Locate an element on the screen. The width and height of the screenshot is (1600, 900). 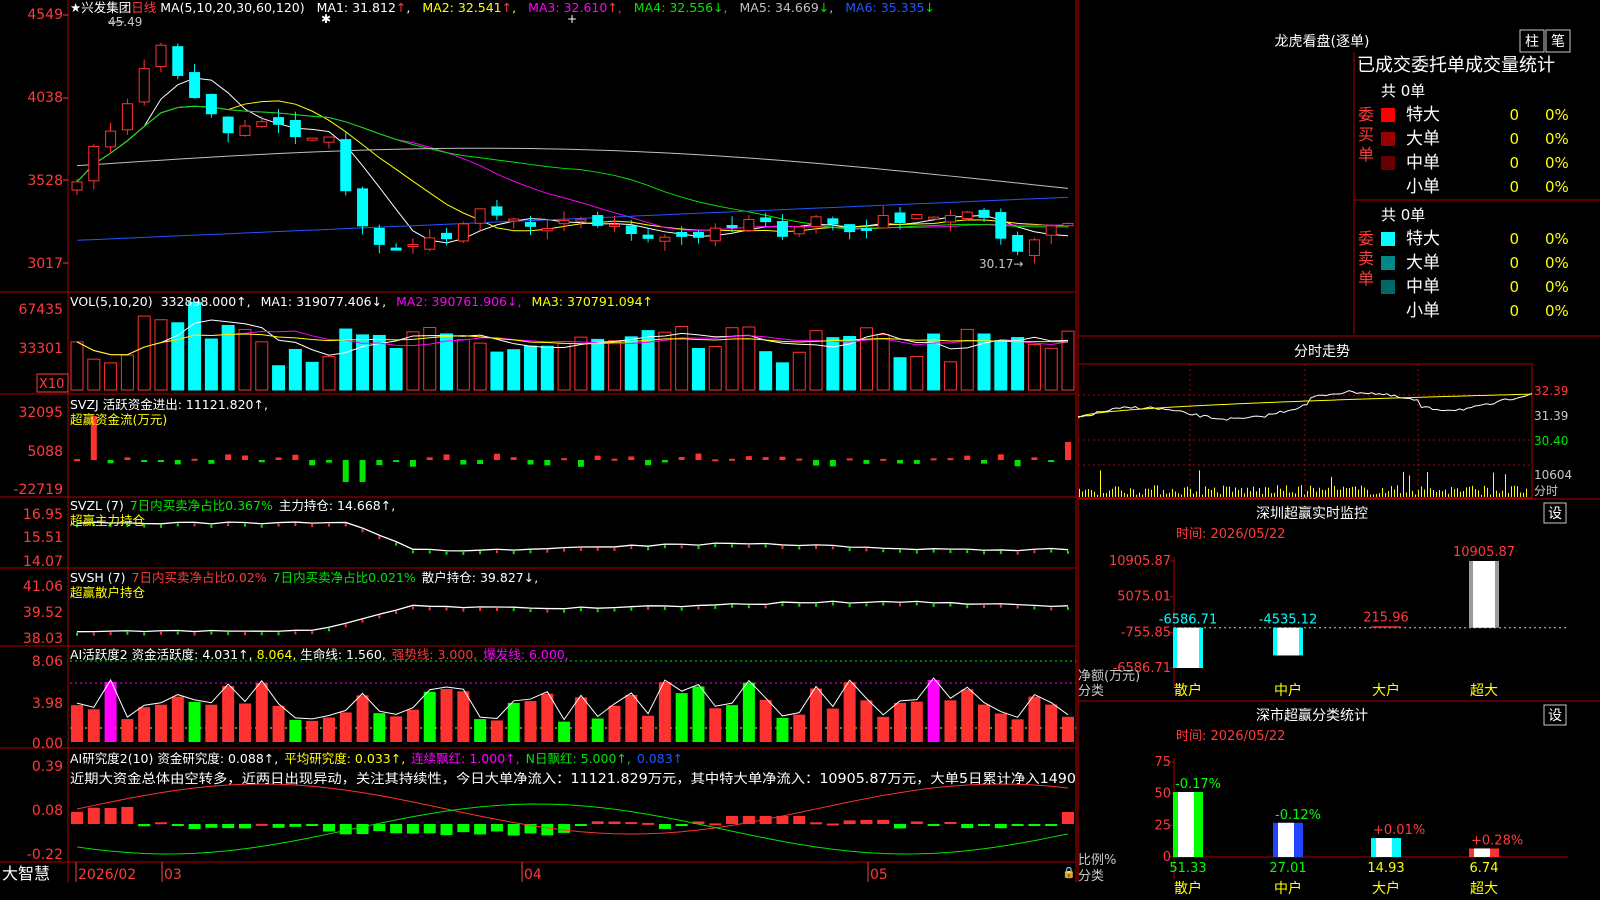
date-label: 05 is located at coordinates (879, 875).